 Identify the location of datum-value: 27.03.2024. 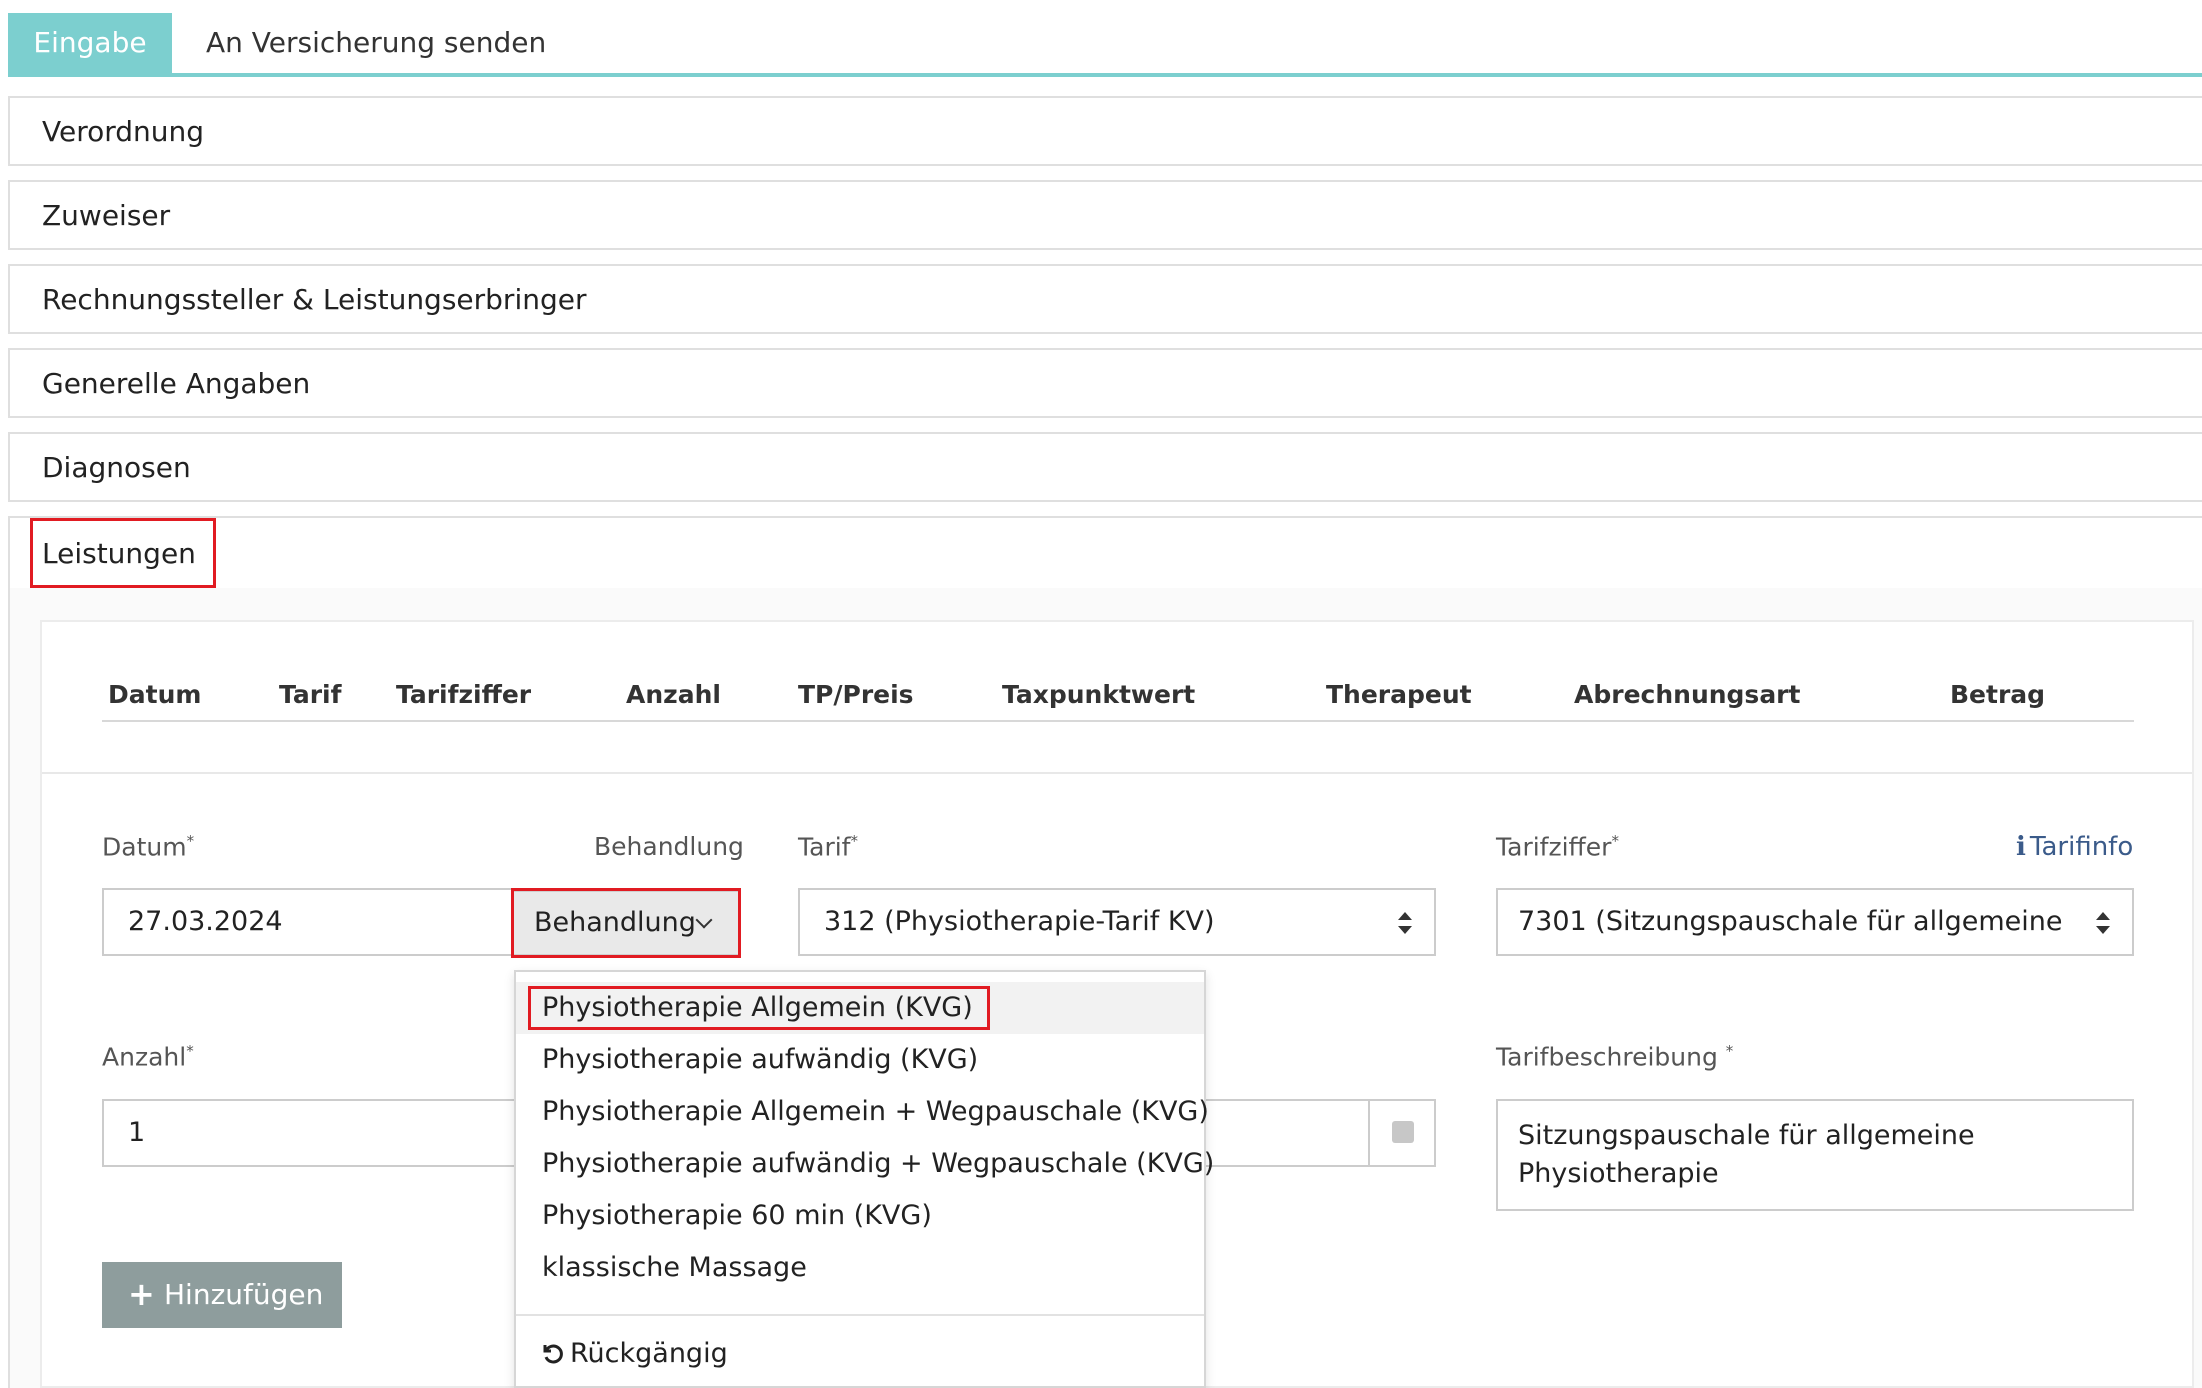
(205, 921).